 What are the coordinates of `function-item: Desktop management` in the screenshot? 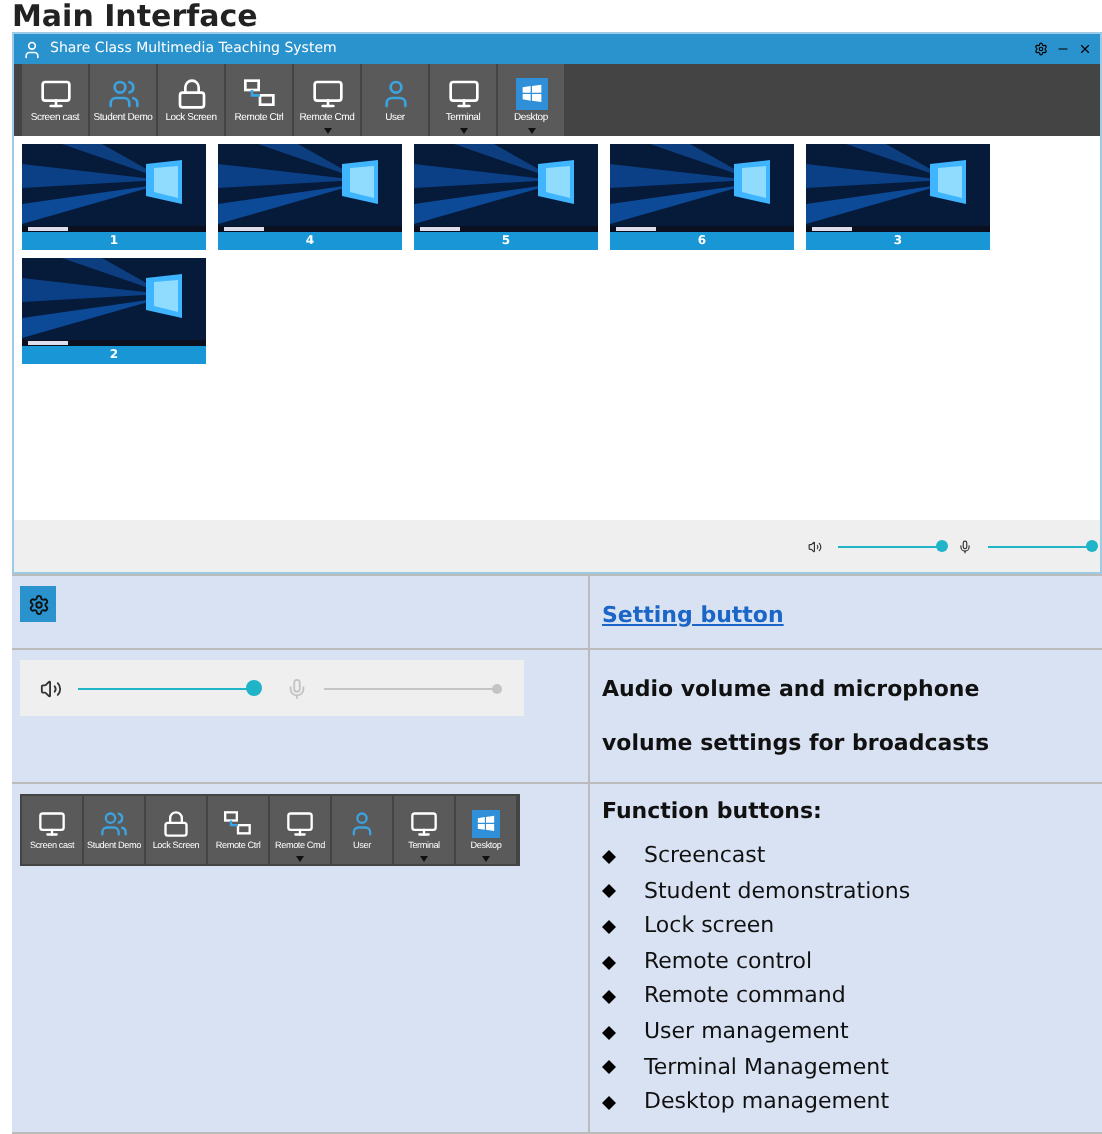 It's located at (767, 1102).